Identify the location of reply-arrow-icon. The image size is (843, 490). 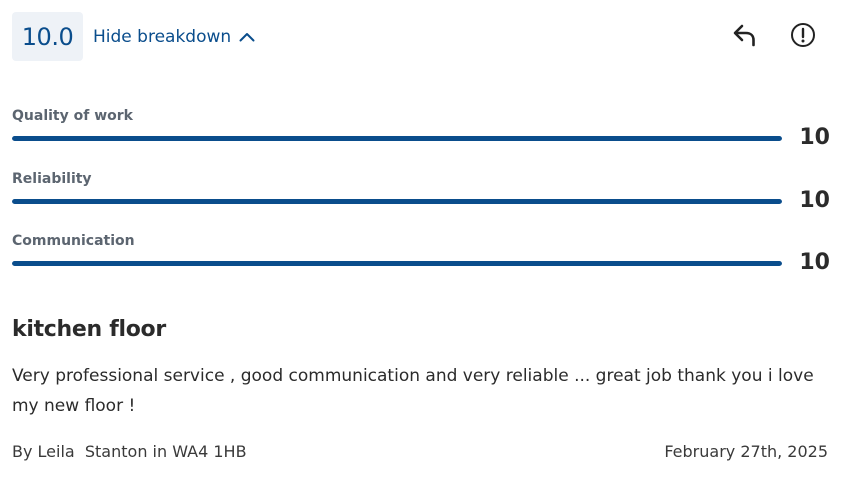
(745, 37).